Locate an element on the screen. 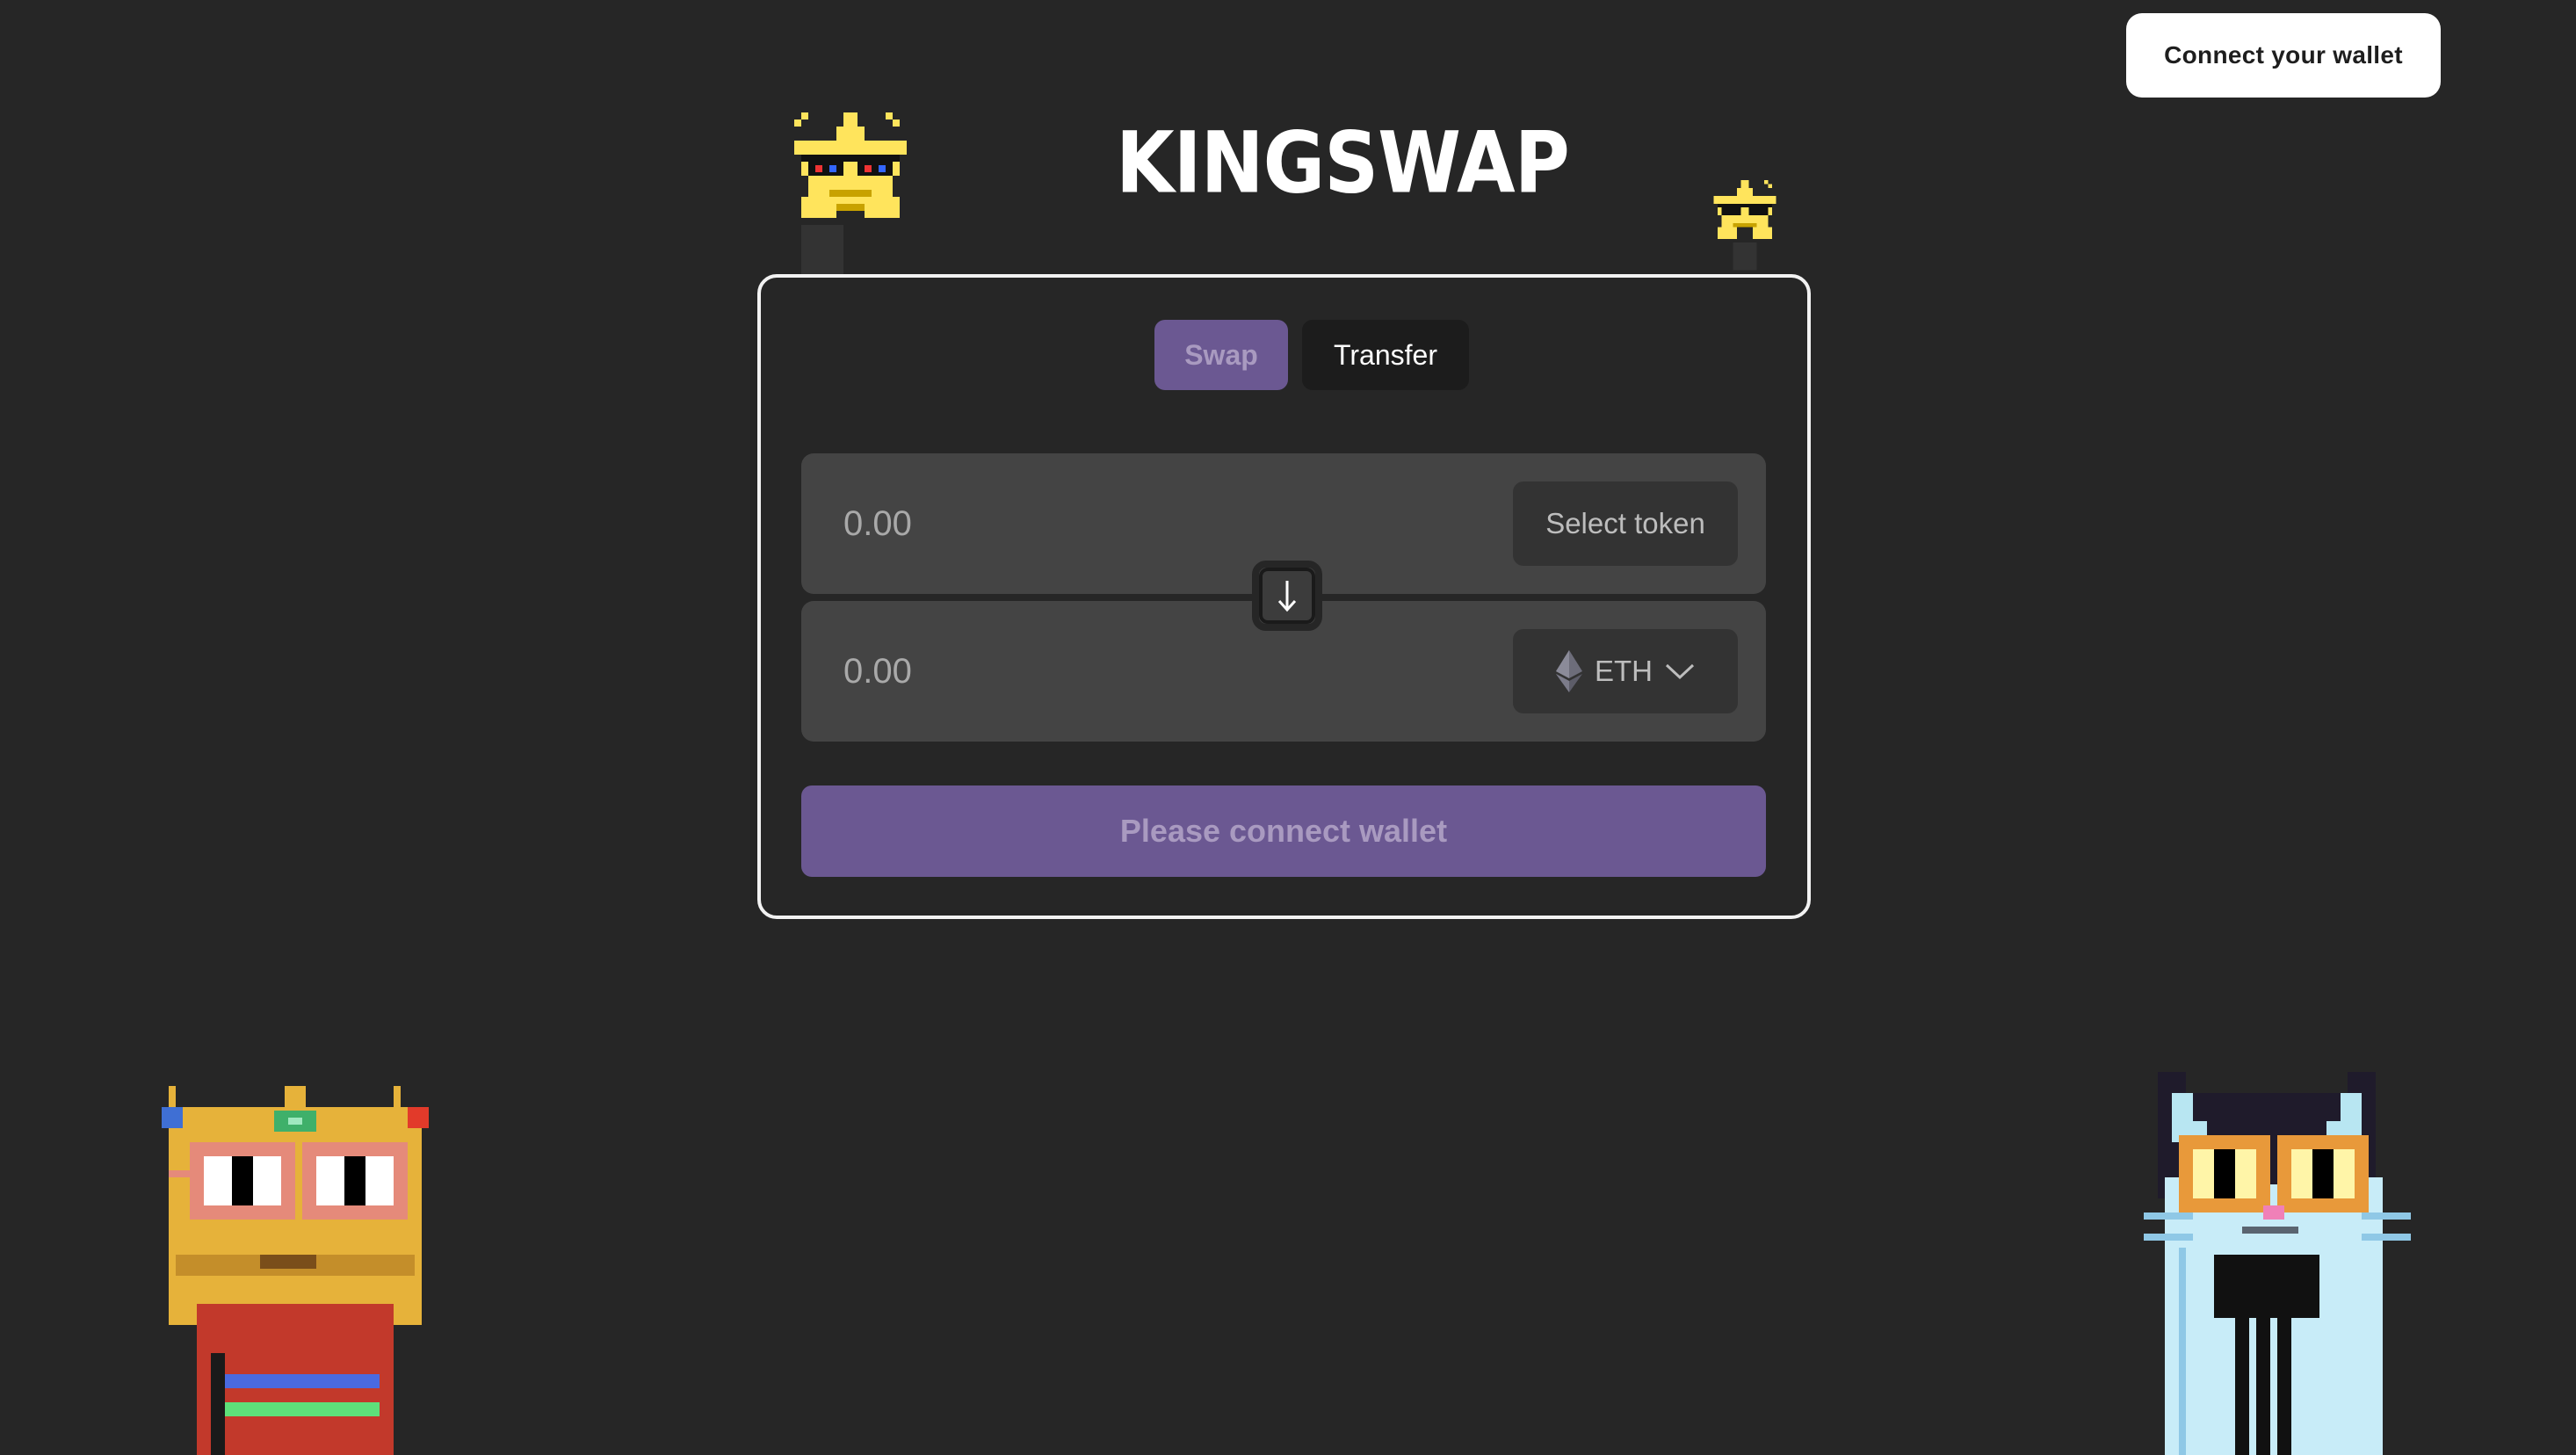 This screenshot has height=1455, width=2576. tab-swap: Swap is located at coordinates (1221, 355).